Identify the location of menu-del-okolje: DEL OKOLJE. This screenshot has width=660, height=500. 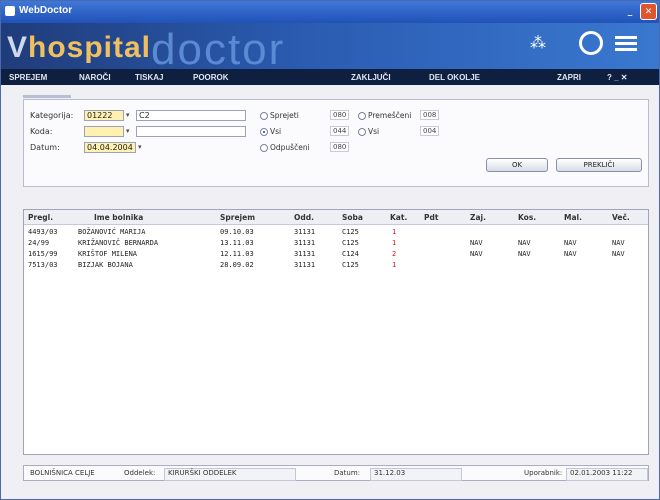
(454, 77).